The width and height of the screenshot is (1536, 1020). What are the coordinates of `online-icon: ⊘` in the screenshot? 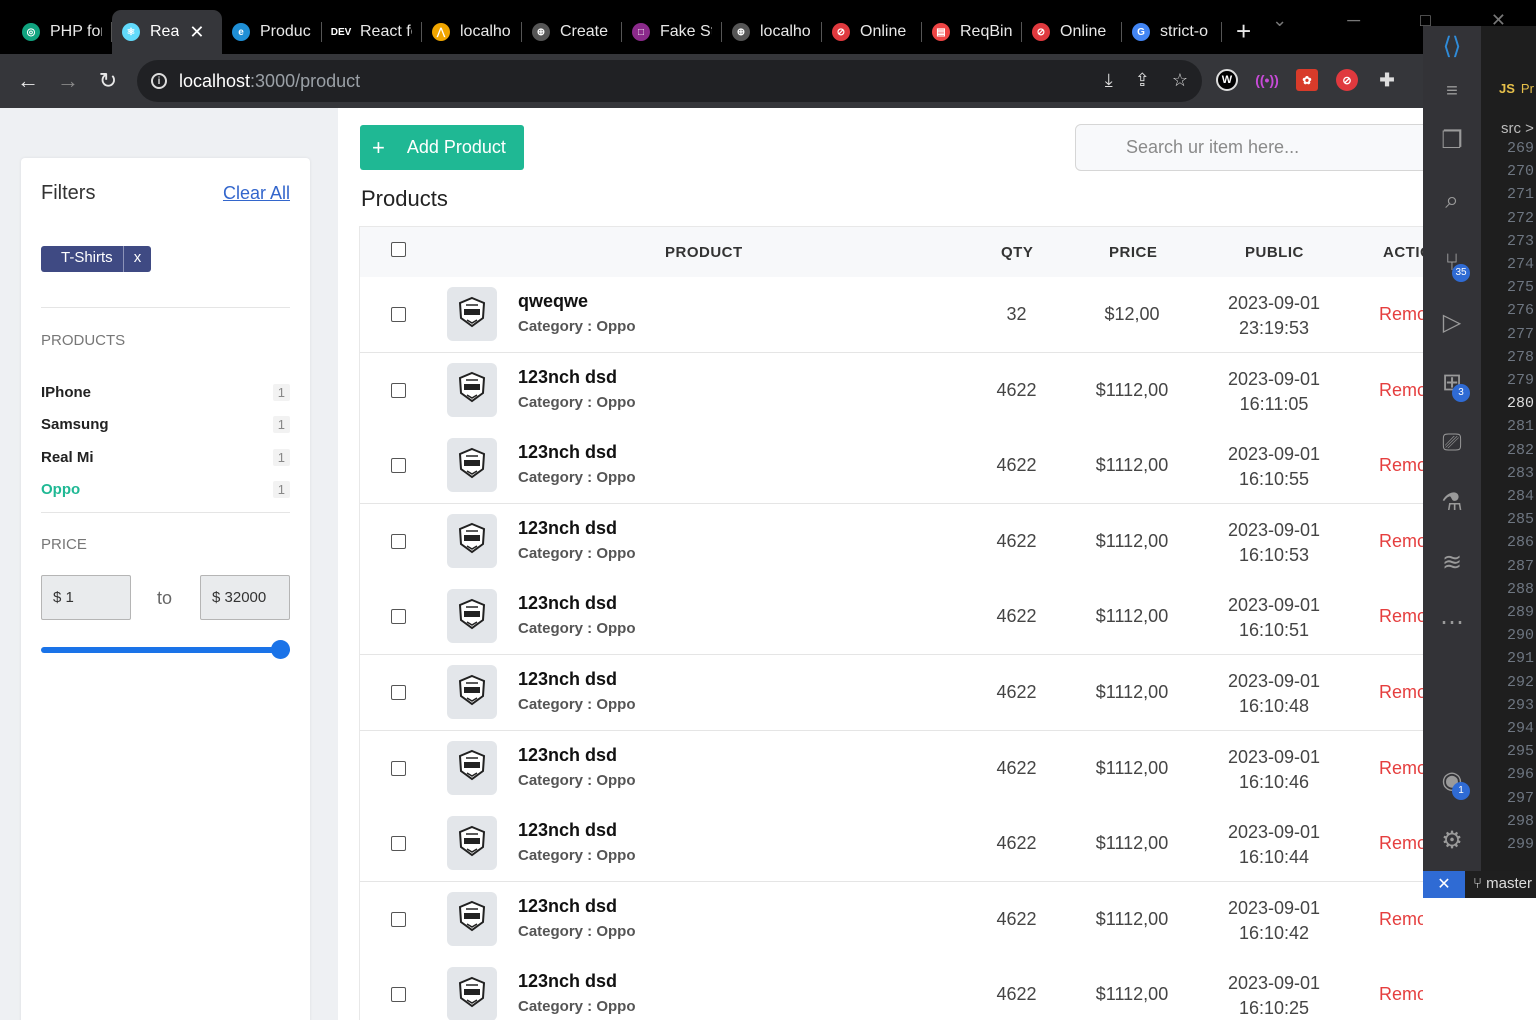 It's located at (1041, 32).